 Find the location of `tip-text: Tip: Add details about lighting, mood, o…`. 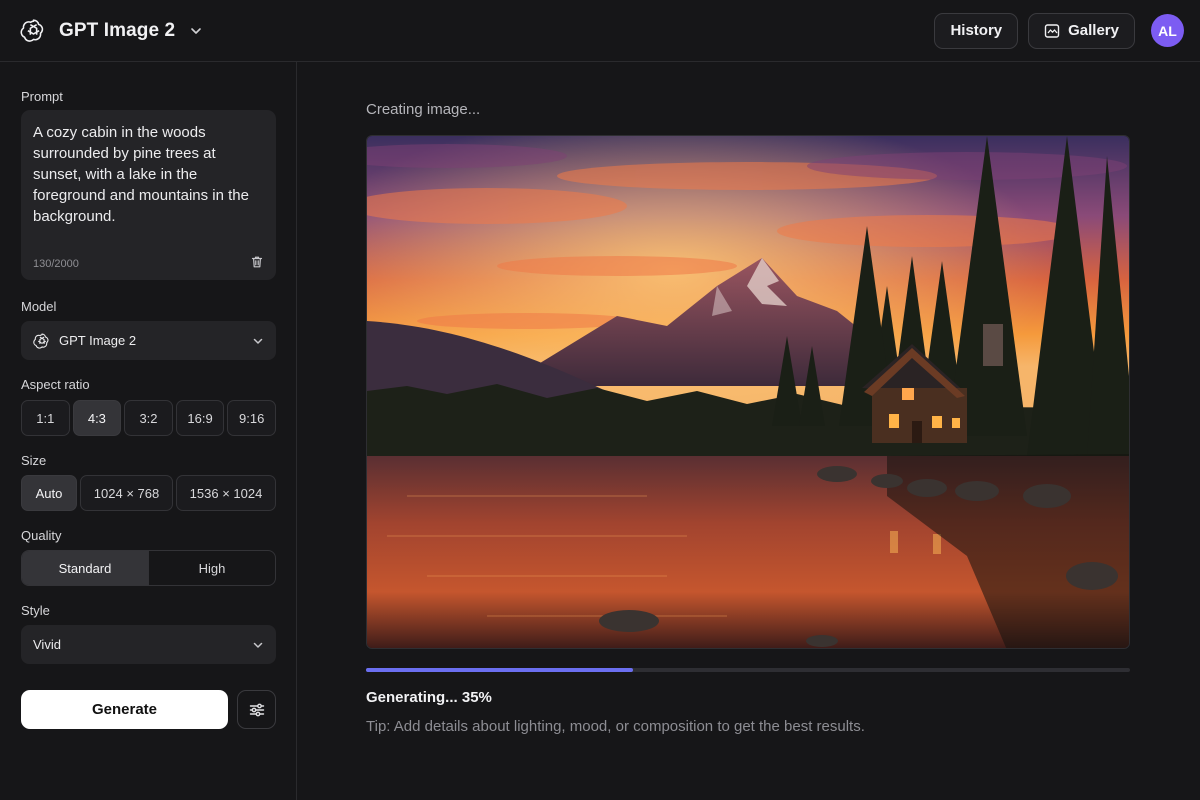

tip-text: Tip: Add details about lighting, mood, o… is located at coordinates (615, 726).